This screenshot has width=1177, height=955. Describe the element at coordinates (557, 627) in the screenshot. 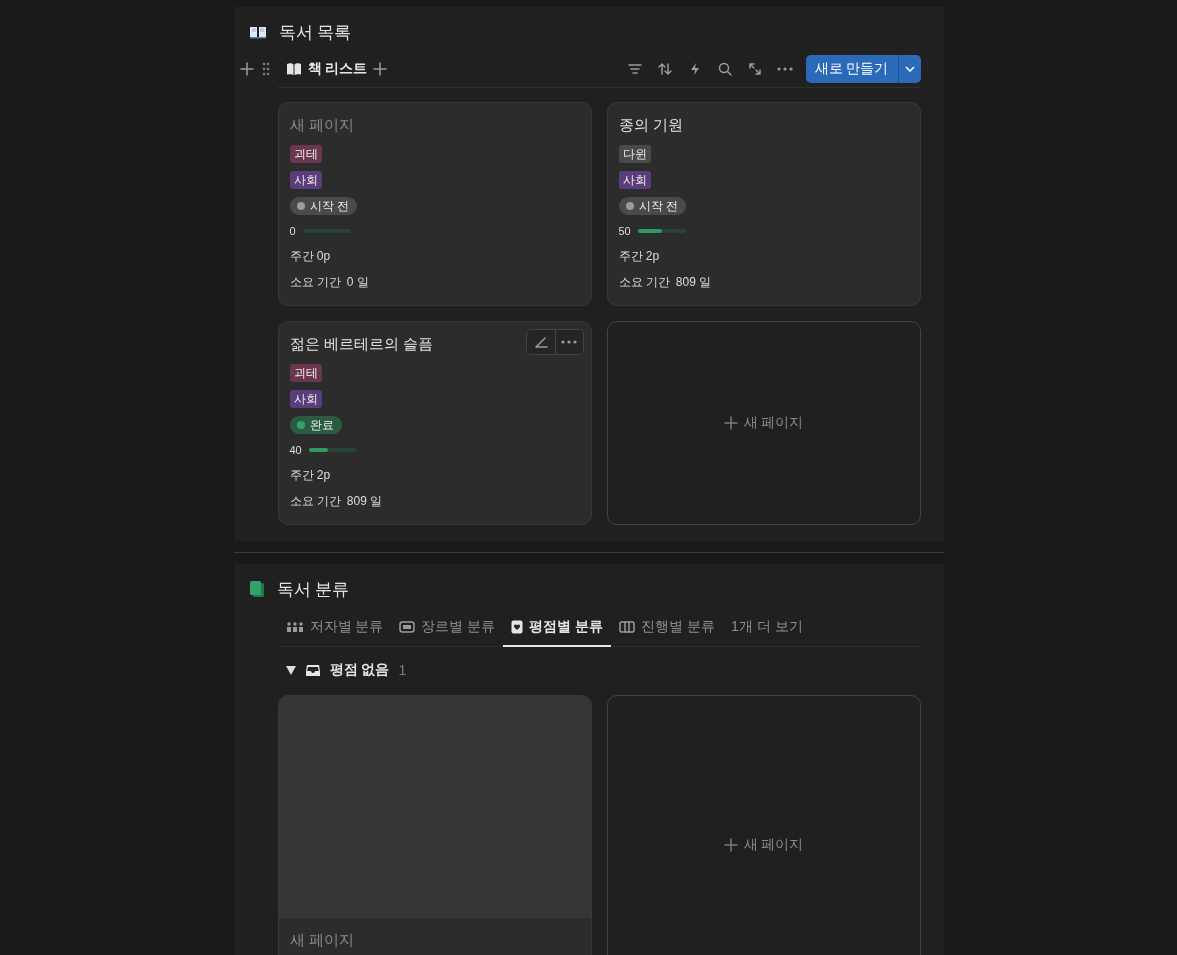

I see `view-tab: 평점별 분류` at that location.